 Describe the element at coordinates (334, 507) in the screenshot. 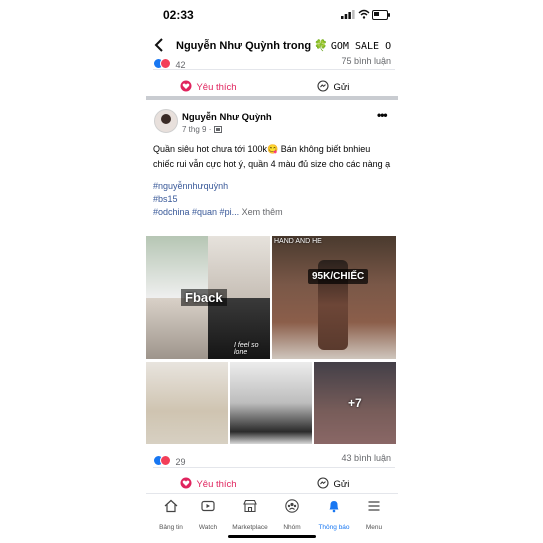

I see `bell-icon` at that location.